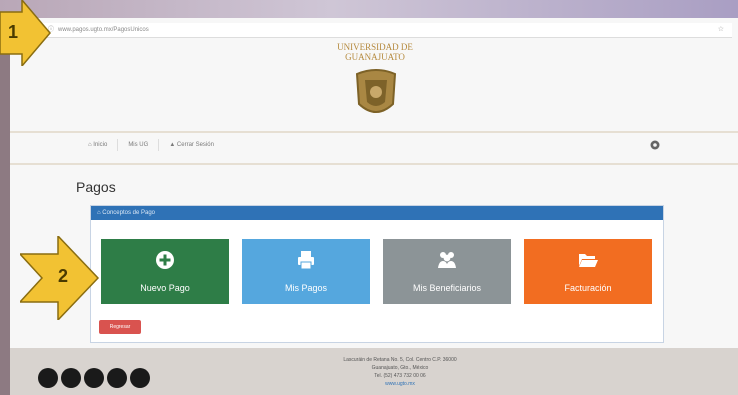 Image resolution: width=738 pixels, height=395 pixels. What do you see at coordinates (165, 288) in the screenshot?
I see `new-payment-label: Nuevo Pago` at bounding box center [165, 288].